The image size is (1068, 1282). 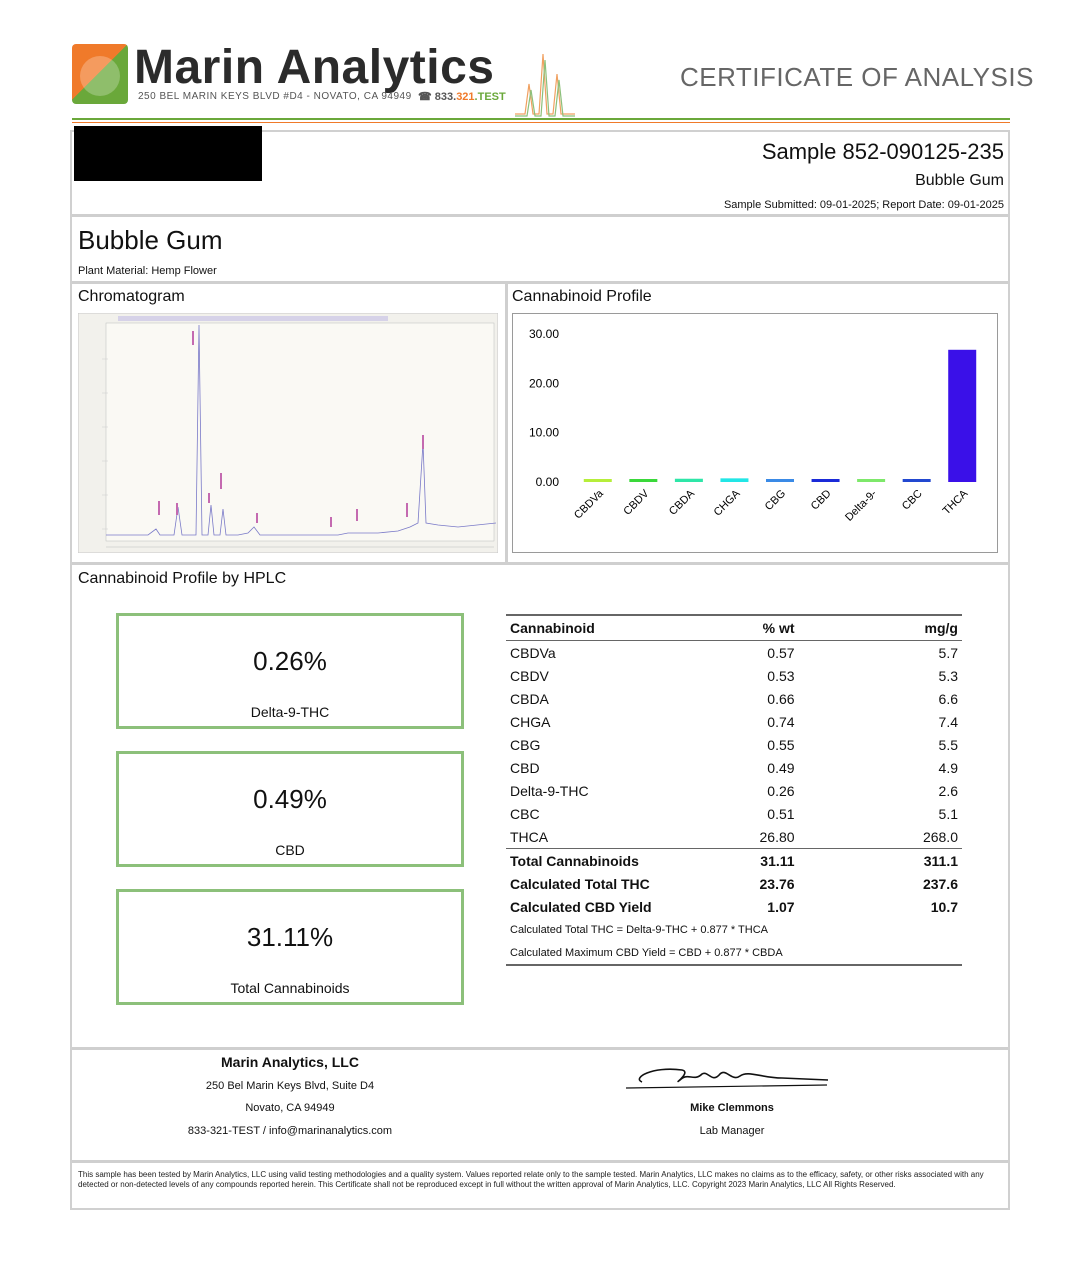 What do you see at coordinates (775, 500) in the screenshot?
I see `x-tick-label: CBG` at bounding box center [775, 500].